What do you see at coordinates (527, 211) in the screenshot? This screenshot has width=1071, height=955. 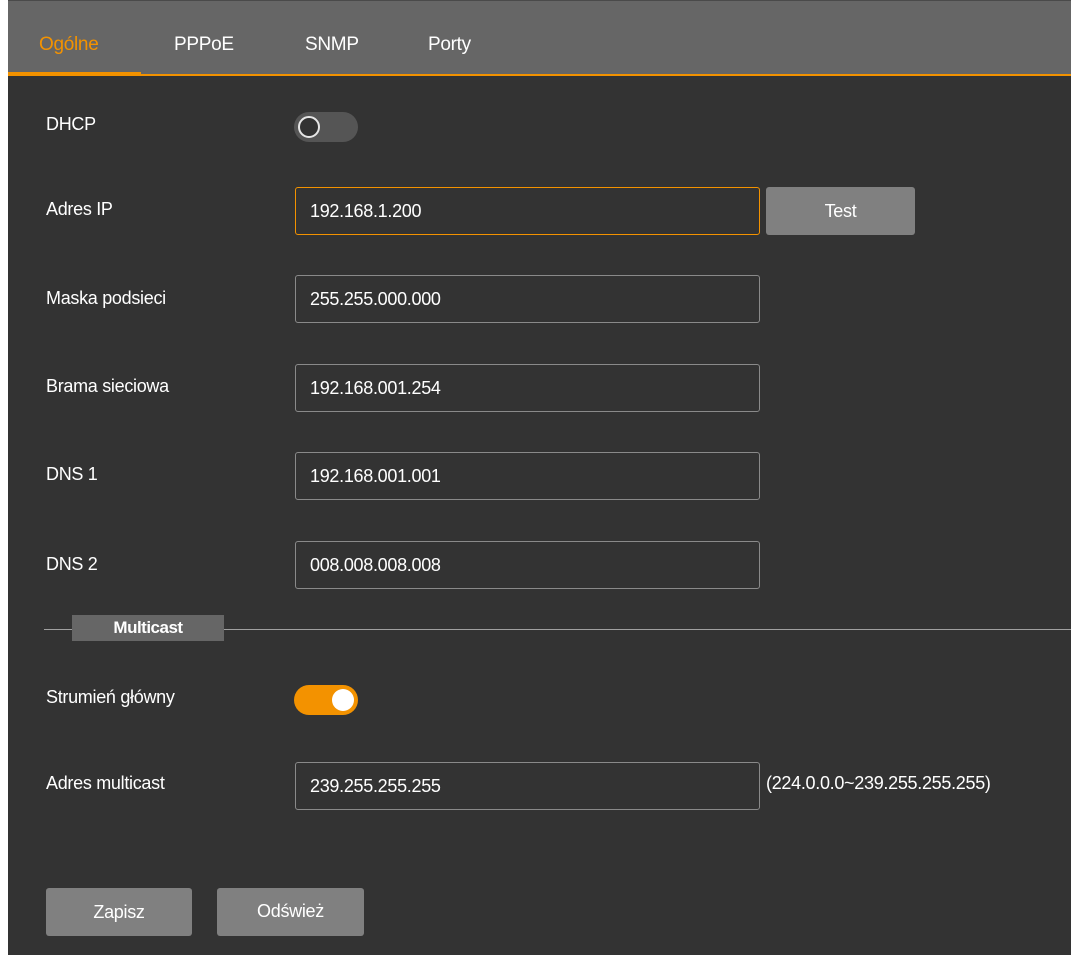 I see `ip-address-input` at bounding box center [527, 211].